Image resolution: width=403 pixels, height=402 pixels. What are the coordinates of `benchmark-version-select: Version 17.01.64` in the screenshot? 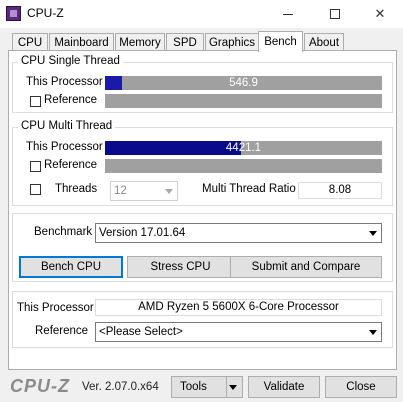 It's located at (238, 233).